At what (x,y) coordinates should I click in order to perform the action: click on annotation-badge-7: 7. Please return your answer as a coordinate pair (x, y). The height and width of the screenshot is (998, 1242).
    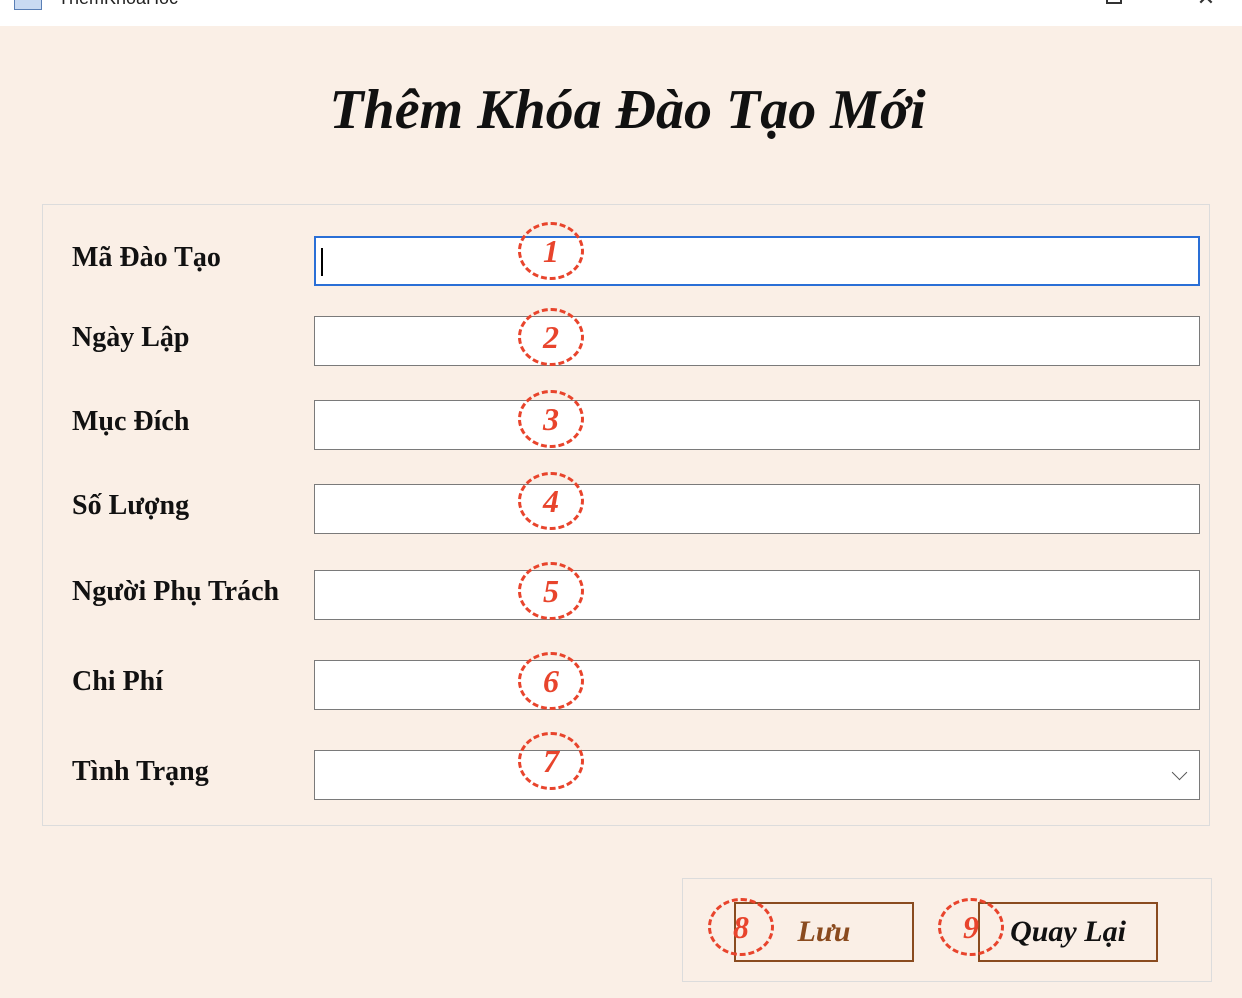
    Looking at the image, I should click on (551, 761).